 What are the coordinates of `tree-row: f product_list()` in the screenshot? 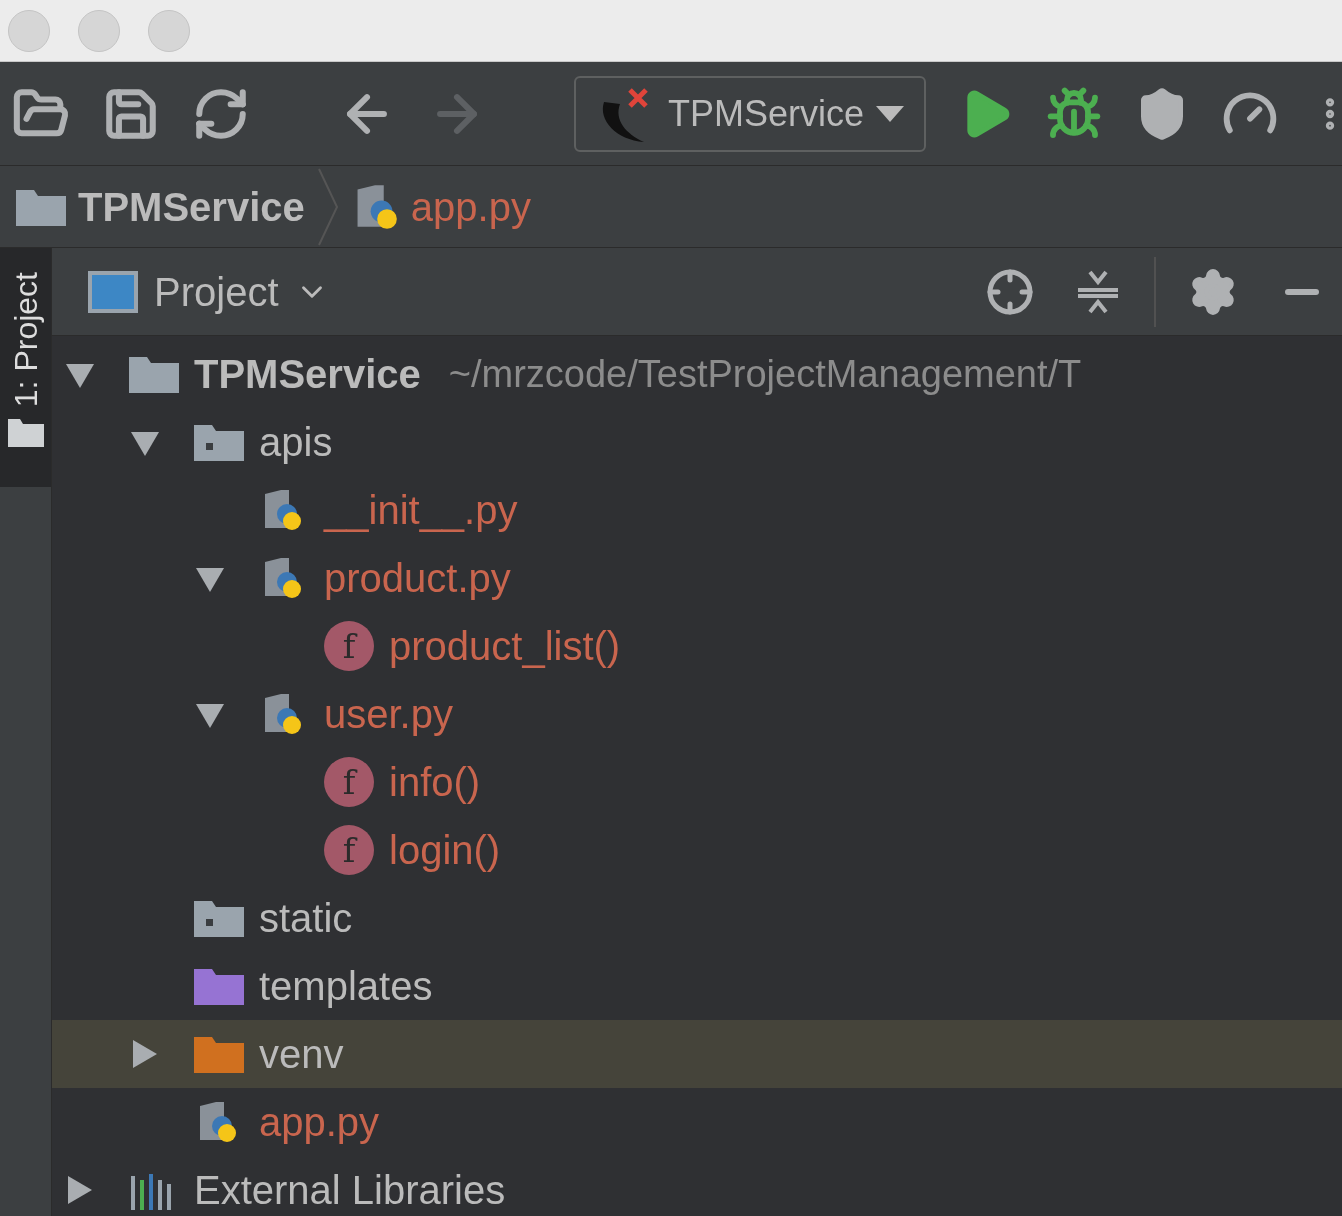 It's located at (697, 646).